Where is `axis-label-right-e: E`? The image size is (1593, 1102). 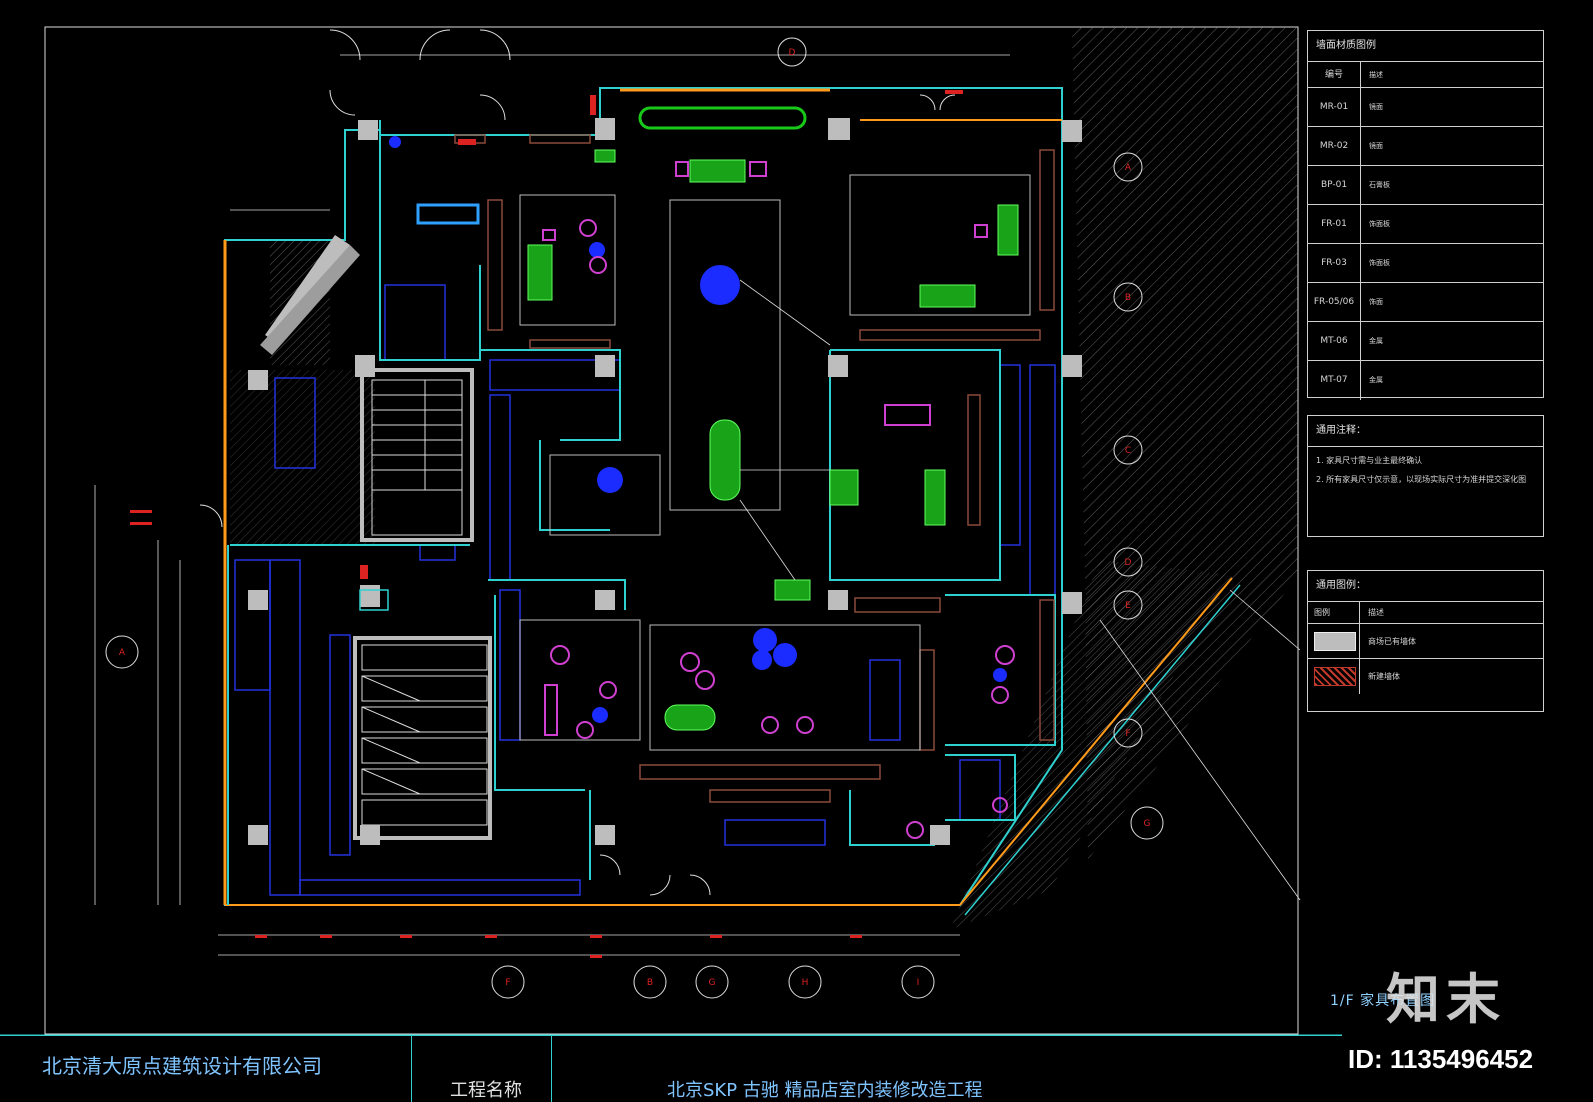 axis-label-right-e: E is located at coordinates (1128, 606).